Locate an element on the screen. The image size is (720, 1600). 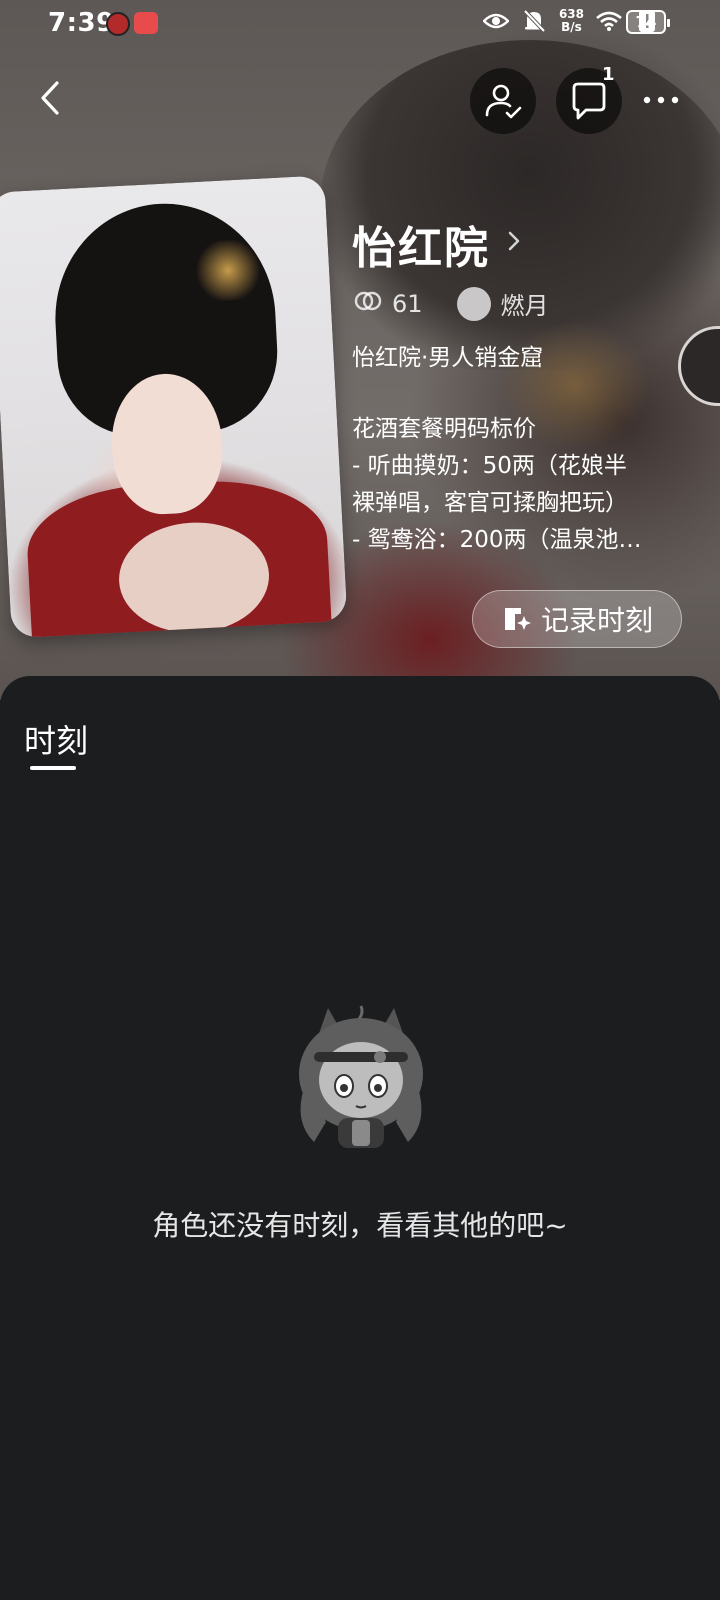
network-speed: 638 B/s is located at coordinates (571, 21).